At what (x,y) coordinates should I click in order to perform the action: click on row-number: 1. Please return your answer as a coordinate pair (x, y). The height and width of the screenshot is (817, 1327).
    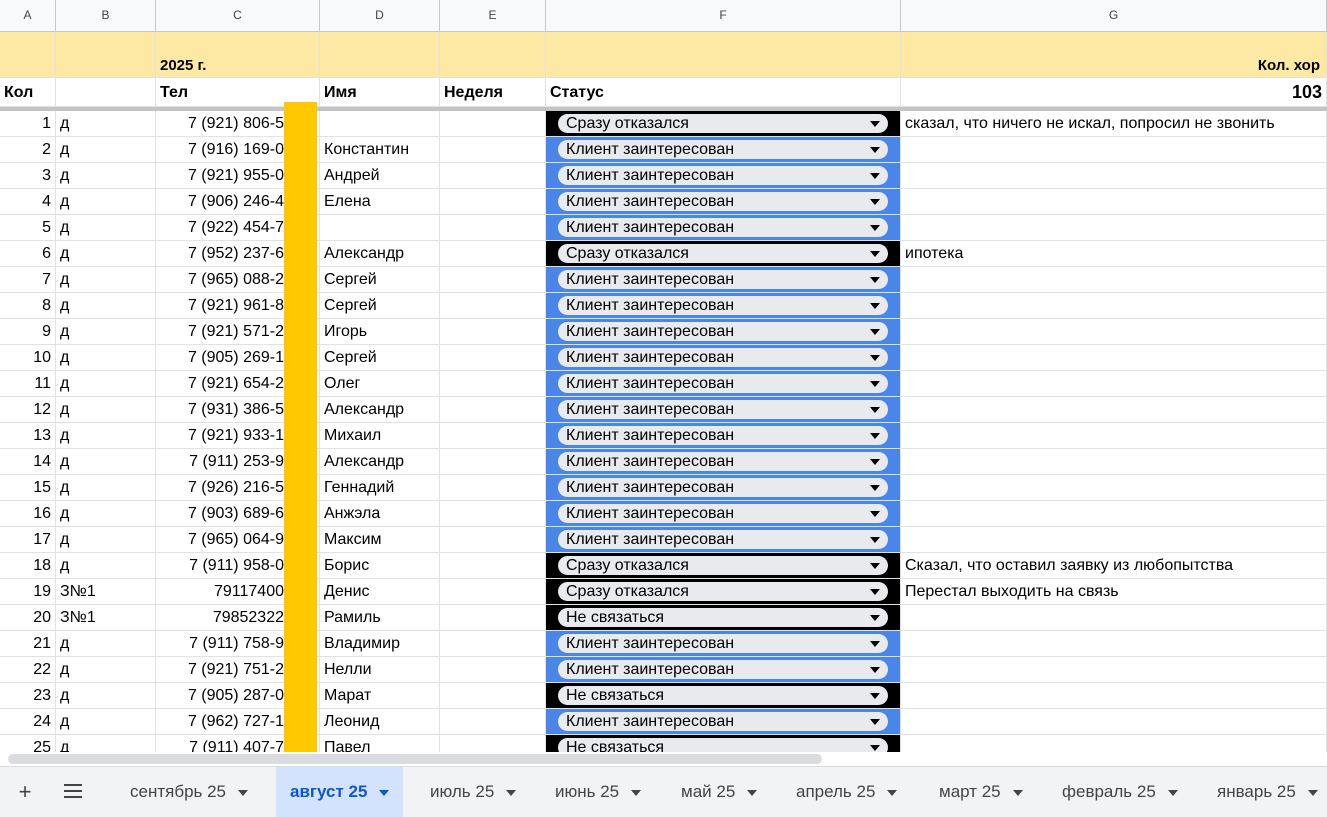
    Looking at the image, I should click on (28, 124).